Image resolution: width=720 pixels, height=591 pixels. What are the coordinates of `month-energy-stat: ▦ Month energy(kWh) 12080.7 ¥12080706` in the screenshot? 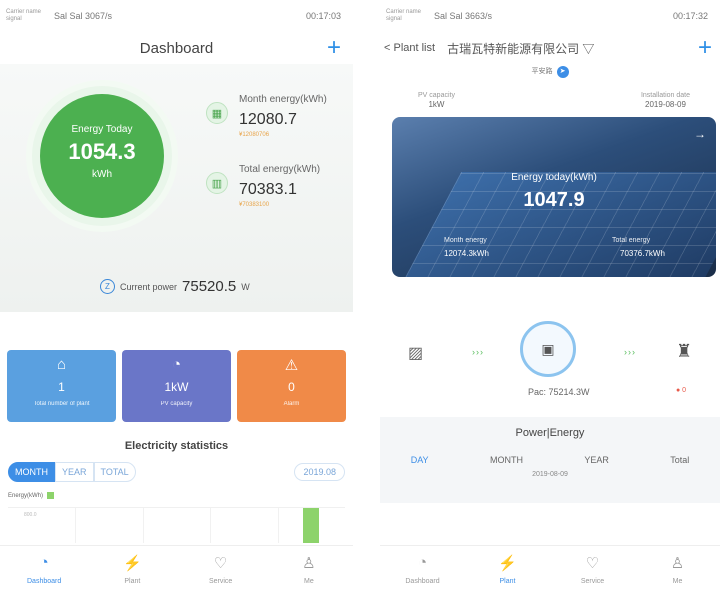 It's located at (278, 116).